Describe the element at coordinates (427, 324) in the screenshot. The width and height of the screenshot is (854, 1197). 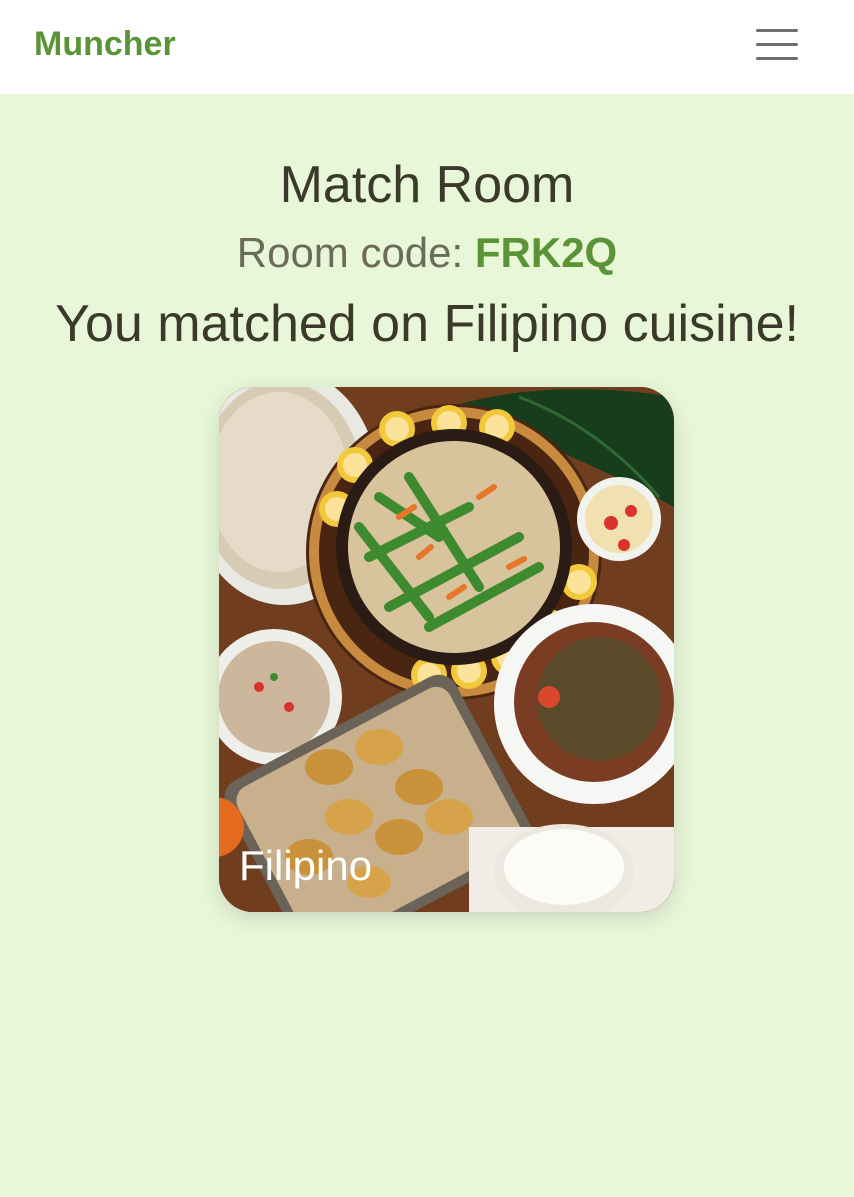
I see `match-message: You matched on Filipino cuisine!` at that location.